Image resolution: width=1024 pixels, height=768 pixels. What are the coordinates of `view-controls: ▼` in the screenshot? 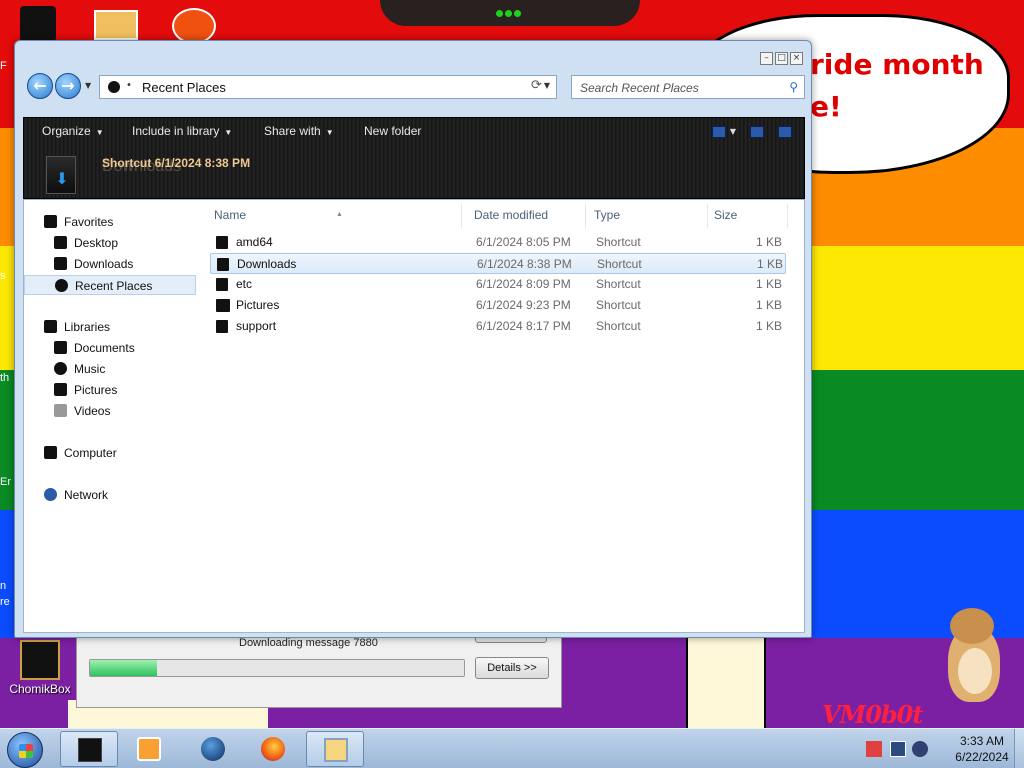 It's located at (745, 131).